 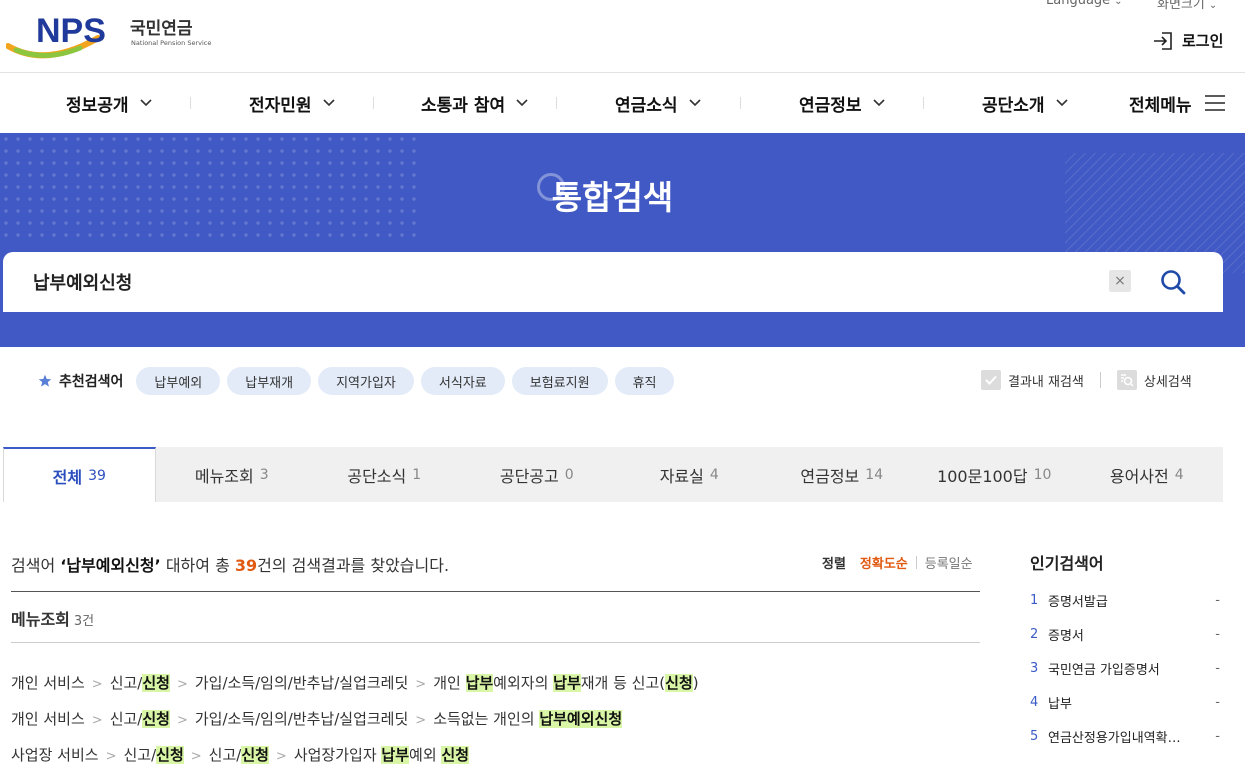 What do you see at coordinates (269, 381) in the screenshot?
I see `keyword-chip: 납부재개` at bounding box center [269, 381].